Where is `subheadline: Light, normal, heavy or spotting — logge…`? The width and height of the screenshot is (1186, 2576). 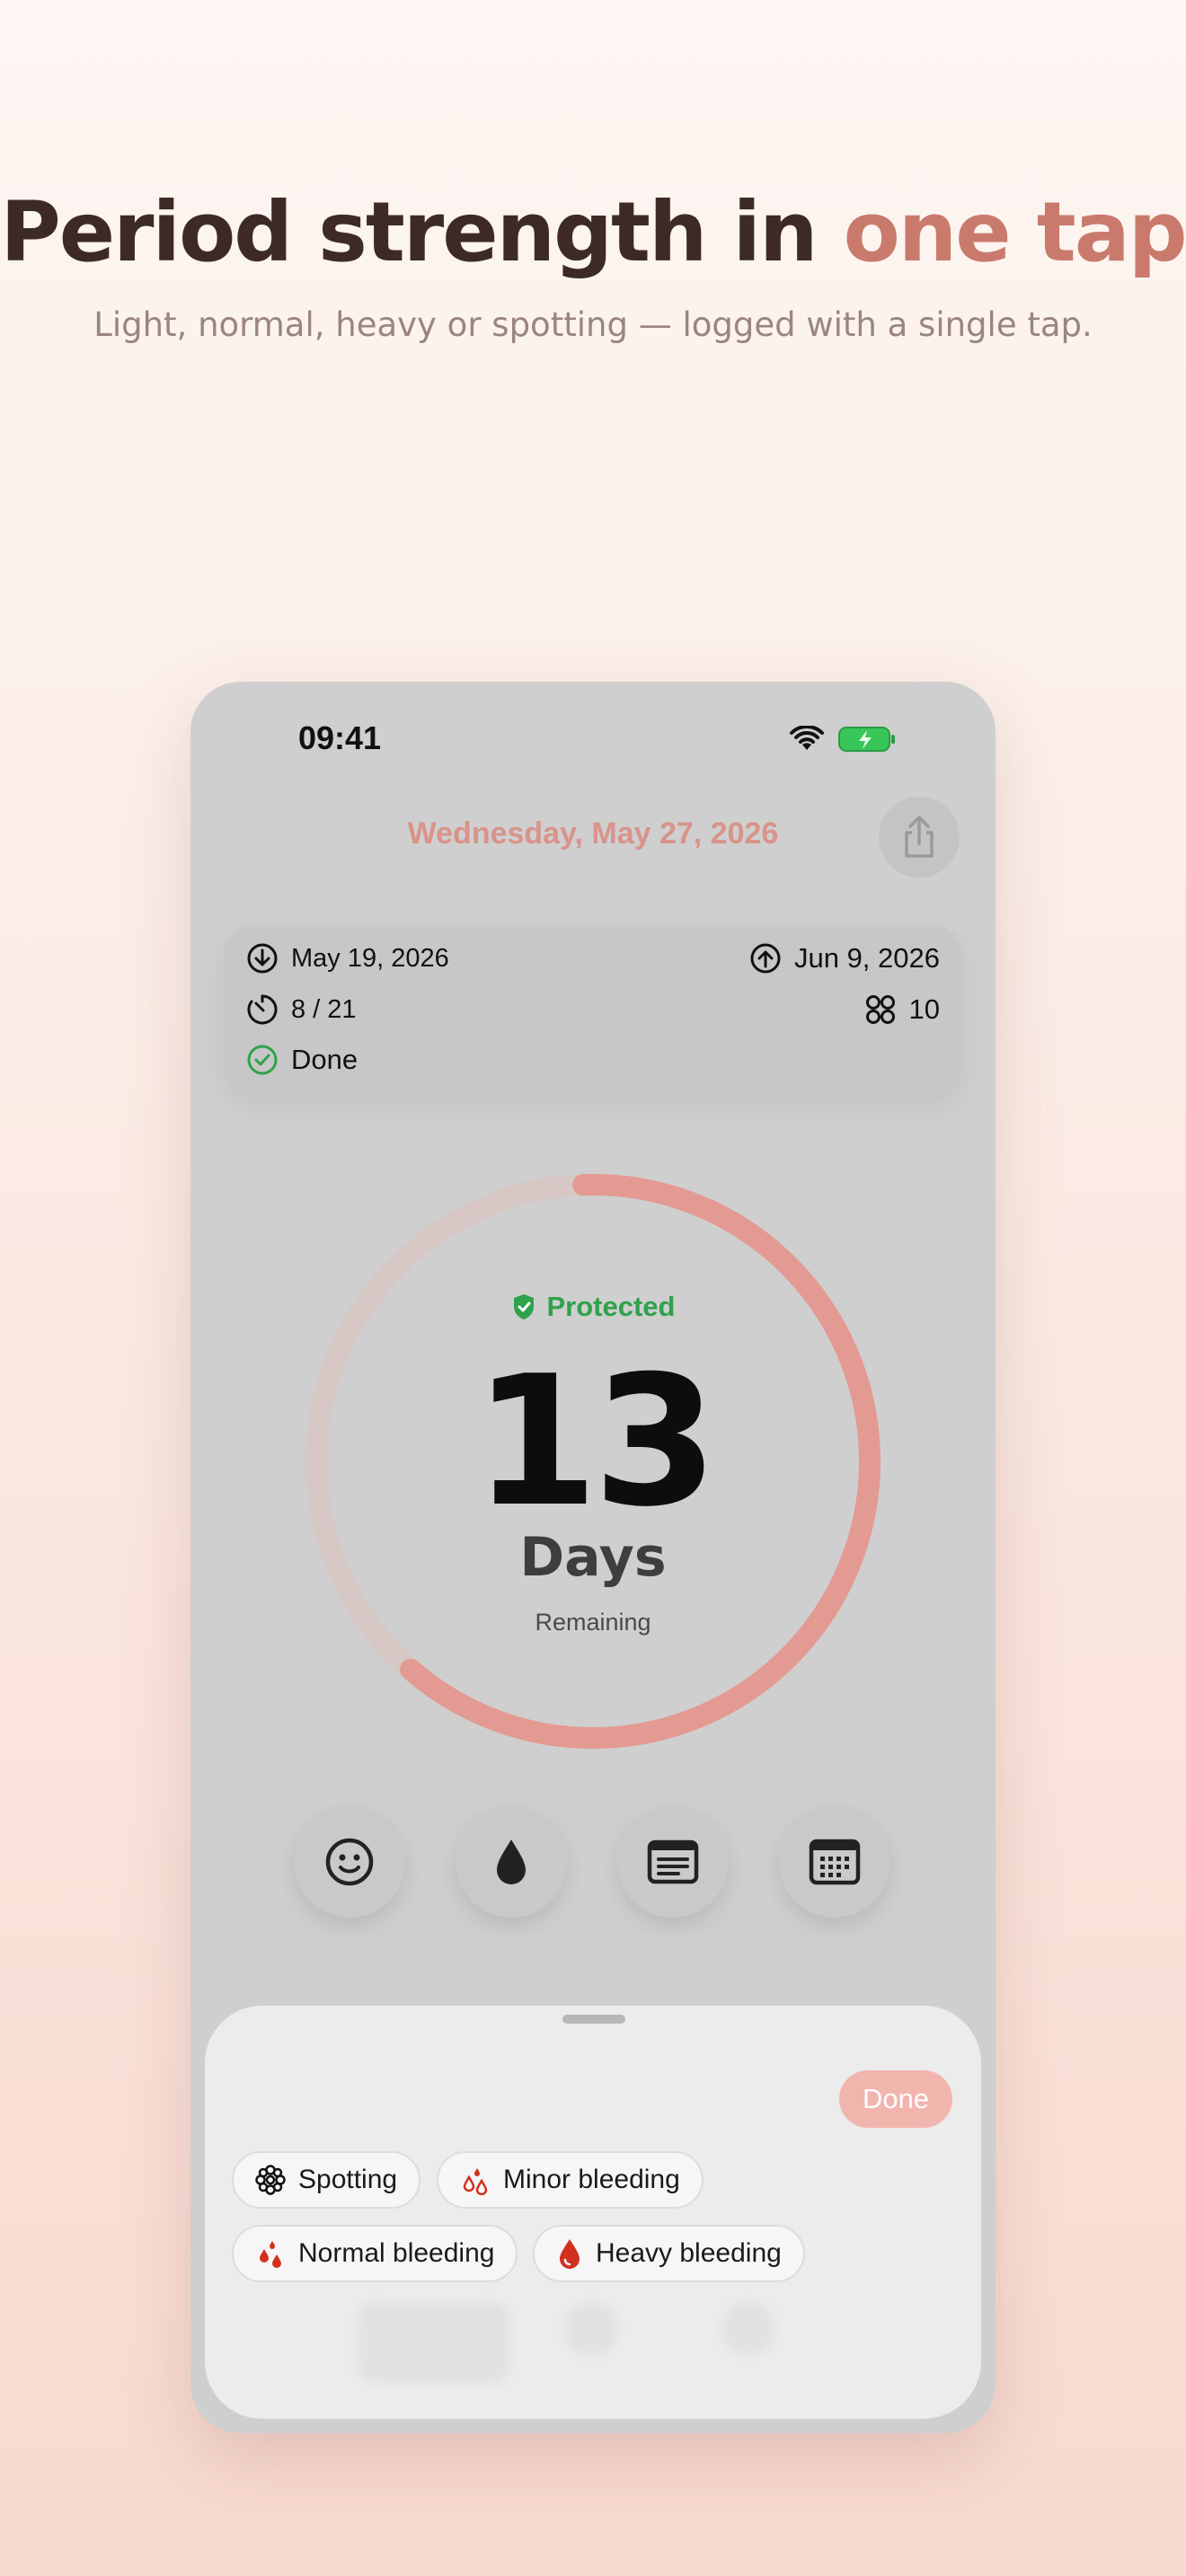
subheadline: Light, normal, heavy or spotting — logge… is located at coordinates (593, 324).